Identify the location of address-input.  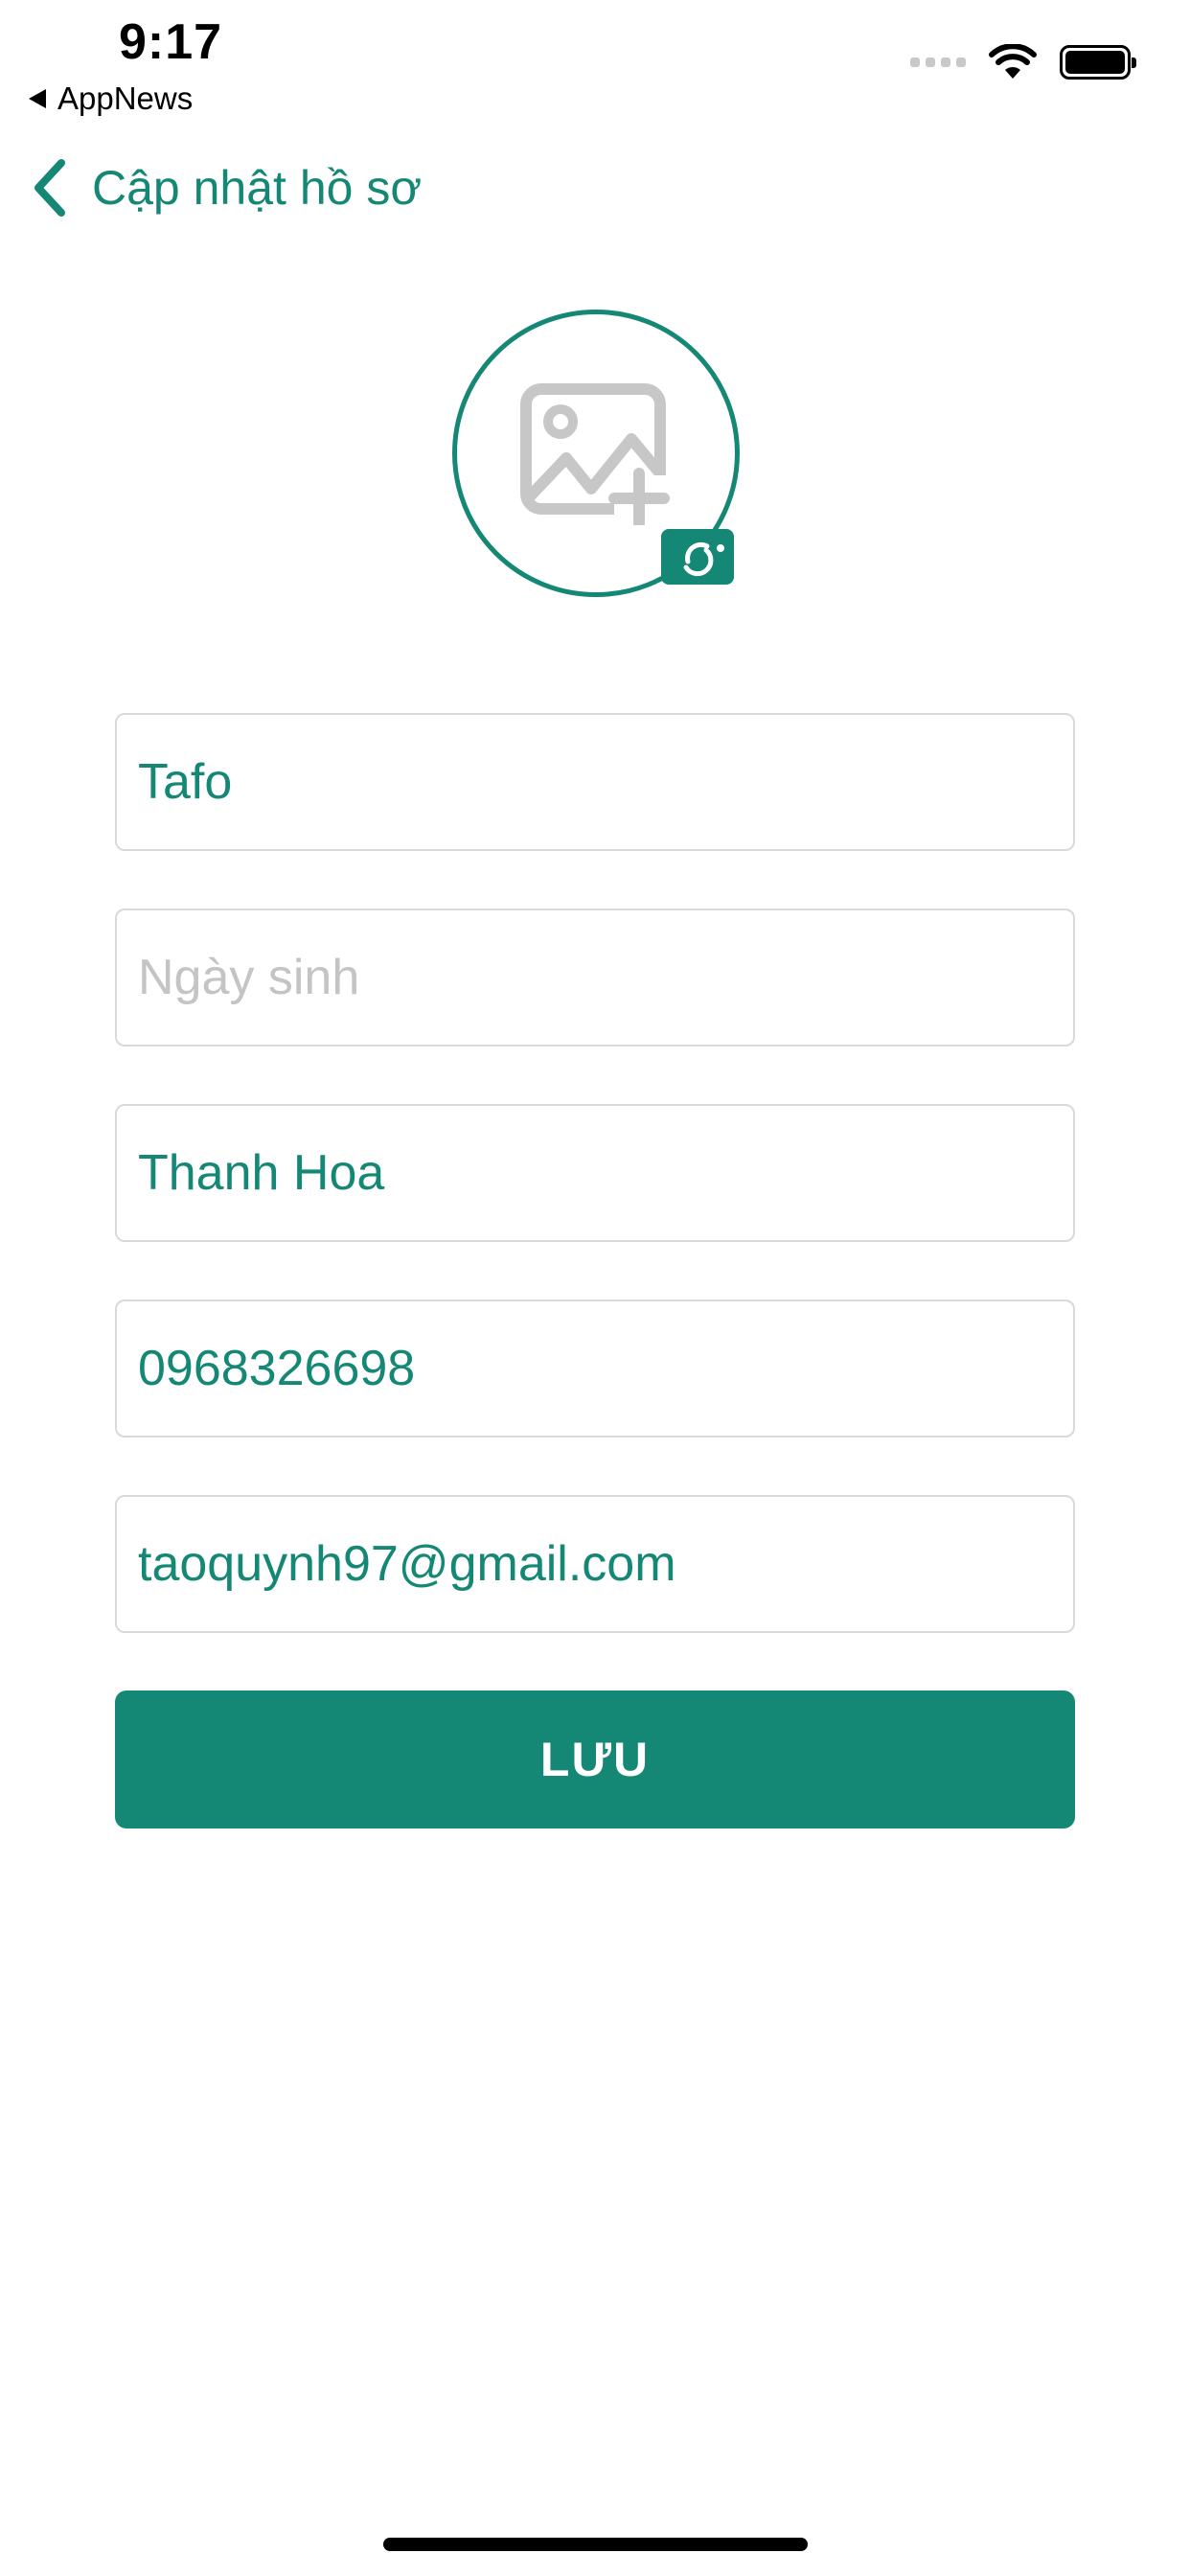
(595, 1173).